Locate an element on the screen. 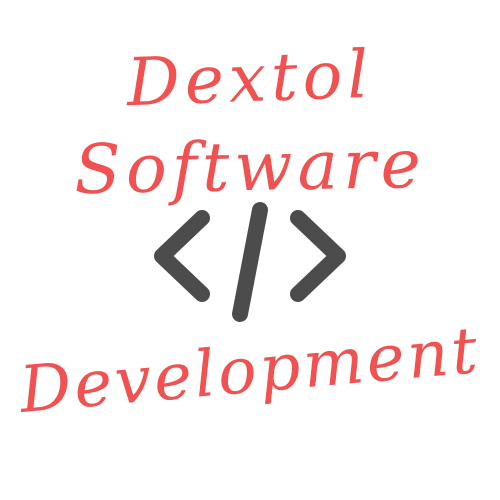 The width and height of the screenshot is (500, 500). code-brackets-icon is located at coordinates (250, 262).